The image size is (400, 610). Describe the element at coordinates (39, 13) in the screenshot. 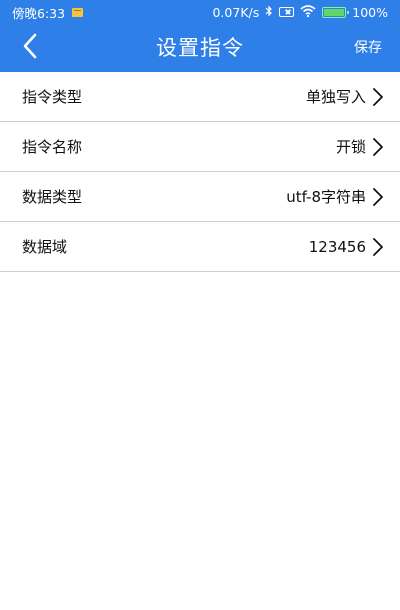

I see `status-time: 傍晚6:33` at that location.